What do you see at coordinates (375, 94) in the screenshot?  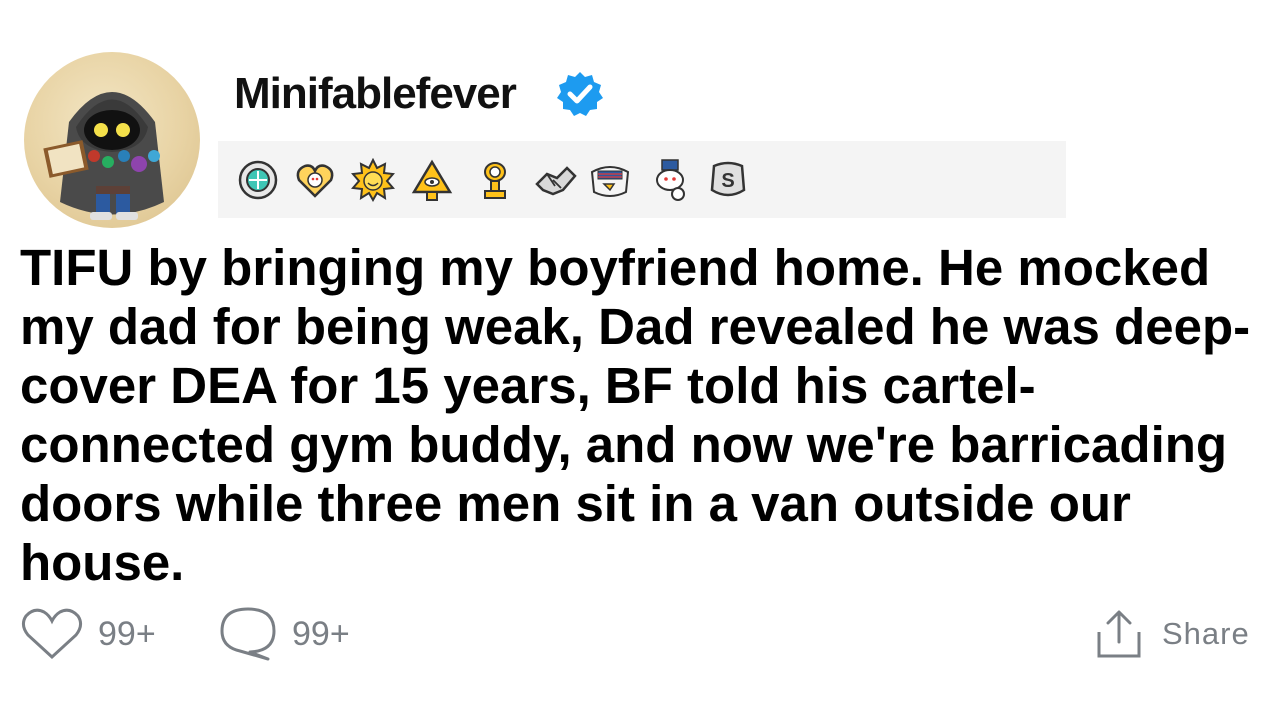 I see `username: Minifablefever` at bounding box center [375, 94].